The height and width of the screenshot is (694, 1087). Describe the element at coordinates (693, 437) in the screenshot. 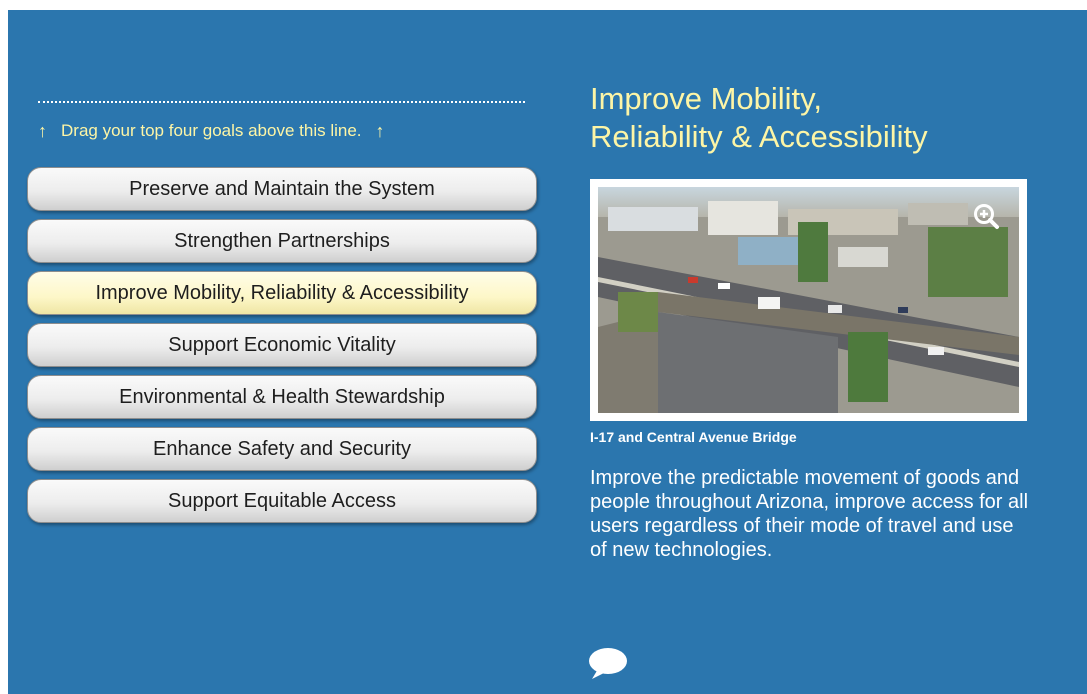

I see `image-caption: I-17 and Central Avenue Bridge` at that location.